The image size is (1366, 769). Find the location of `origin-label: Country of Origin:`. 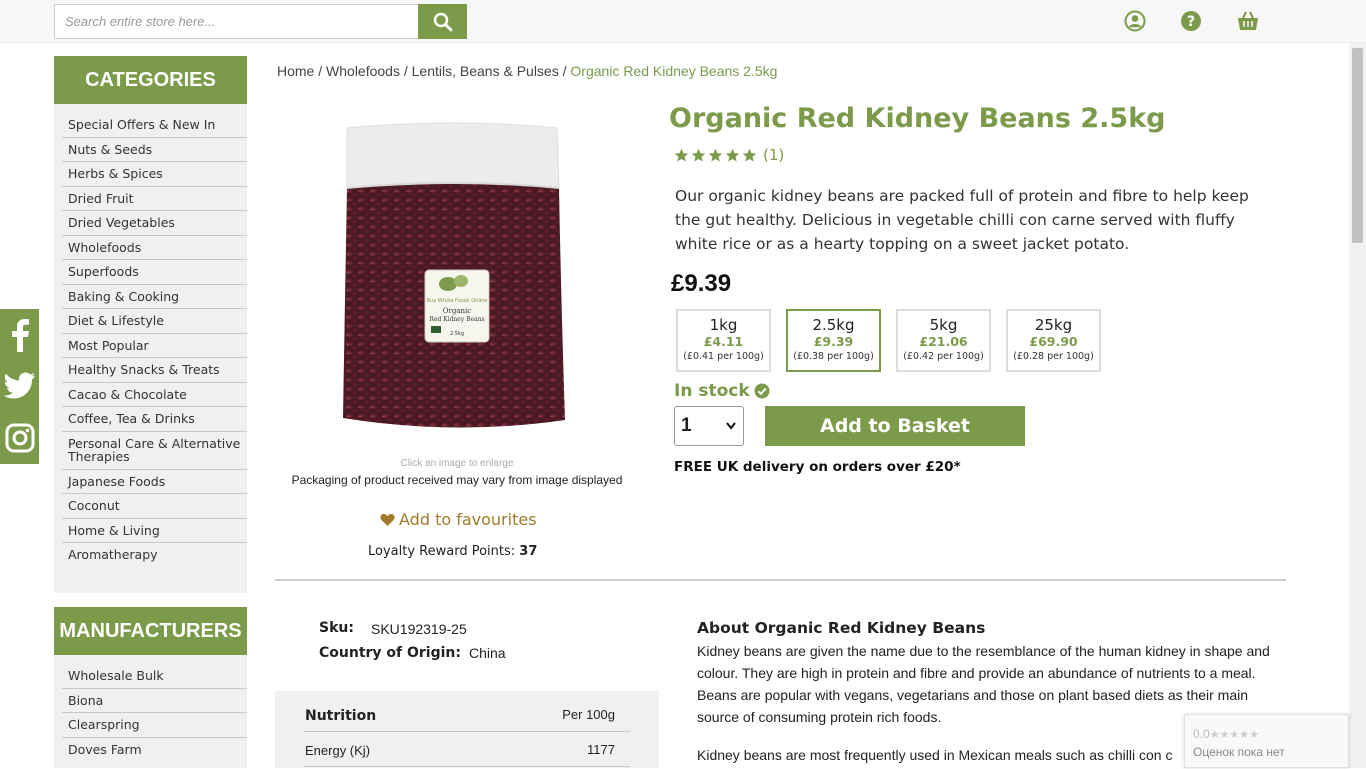

origin-label: Country of Origin: is located at coordinates (390, 653).